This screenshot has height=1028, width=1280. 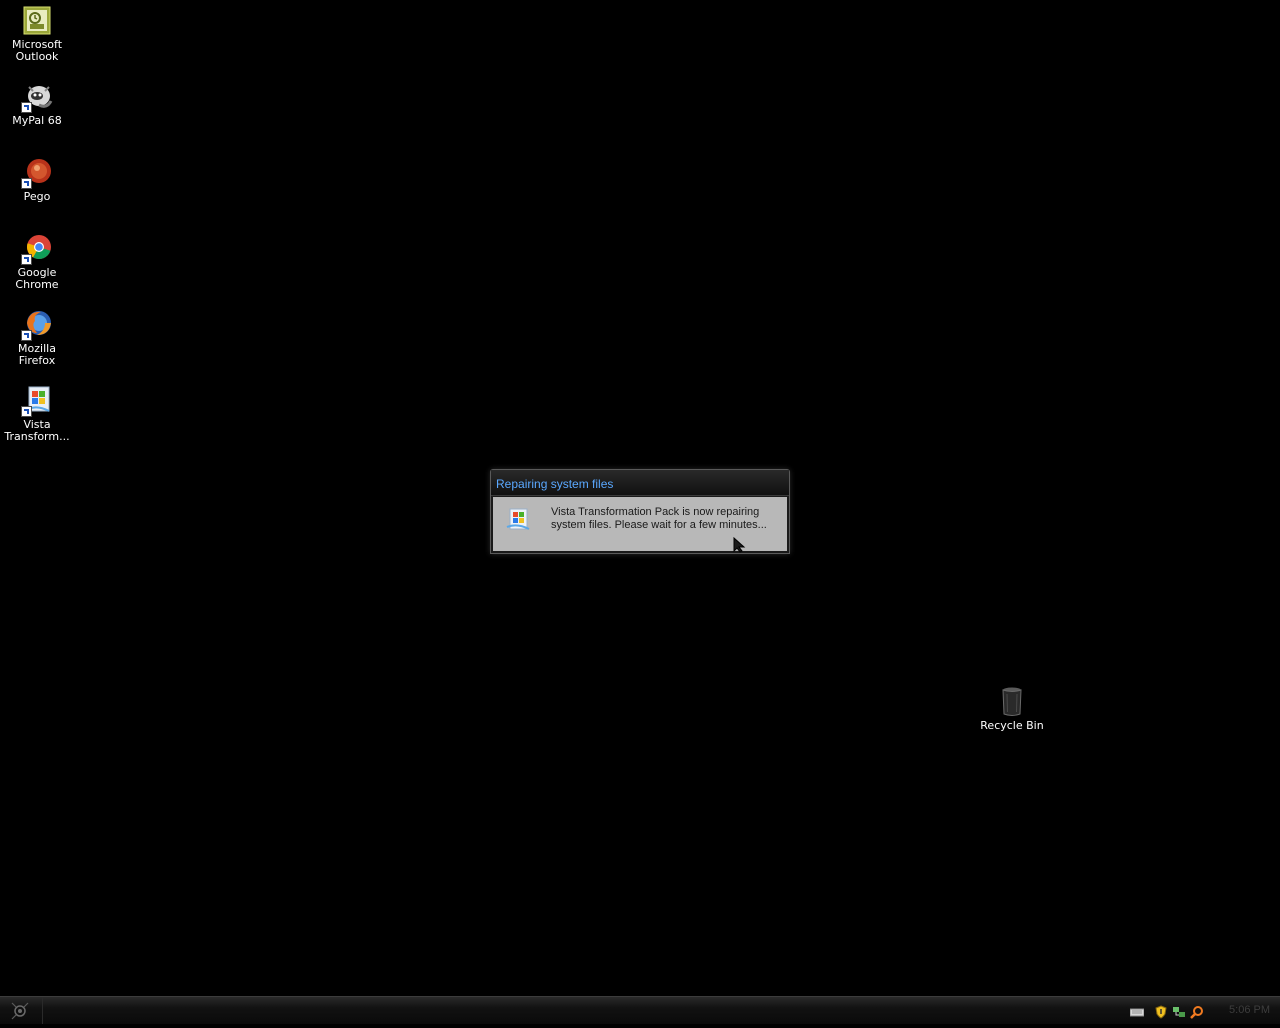 What do you see at coordinates (1249, 1010) in the screenshot?
I see `taskbar-clock: 5:06 PM` at bounding box center [1249, 1010].